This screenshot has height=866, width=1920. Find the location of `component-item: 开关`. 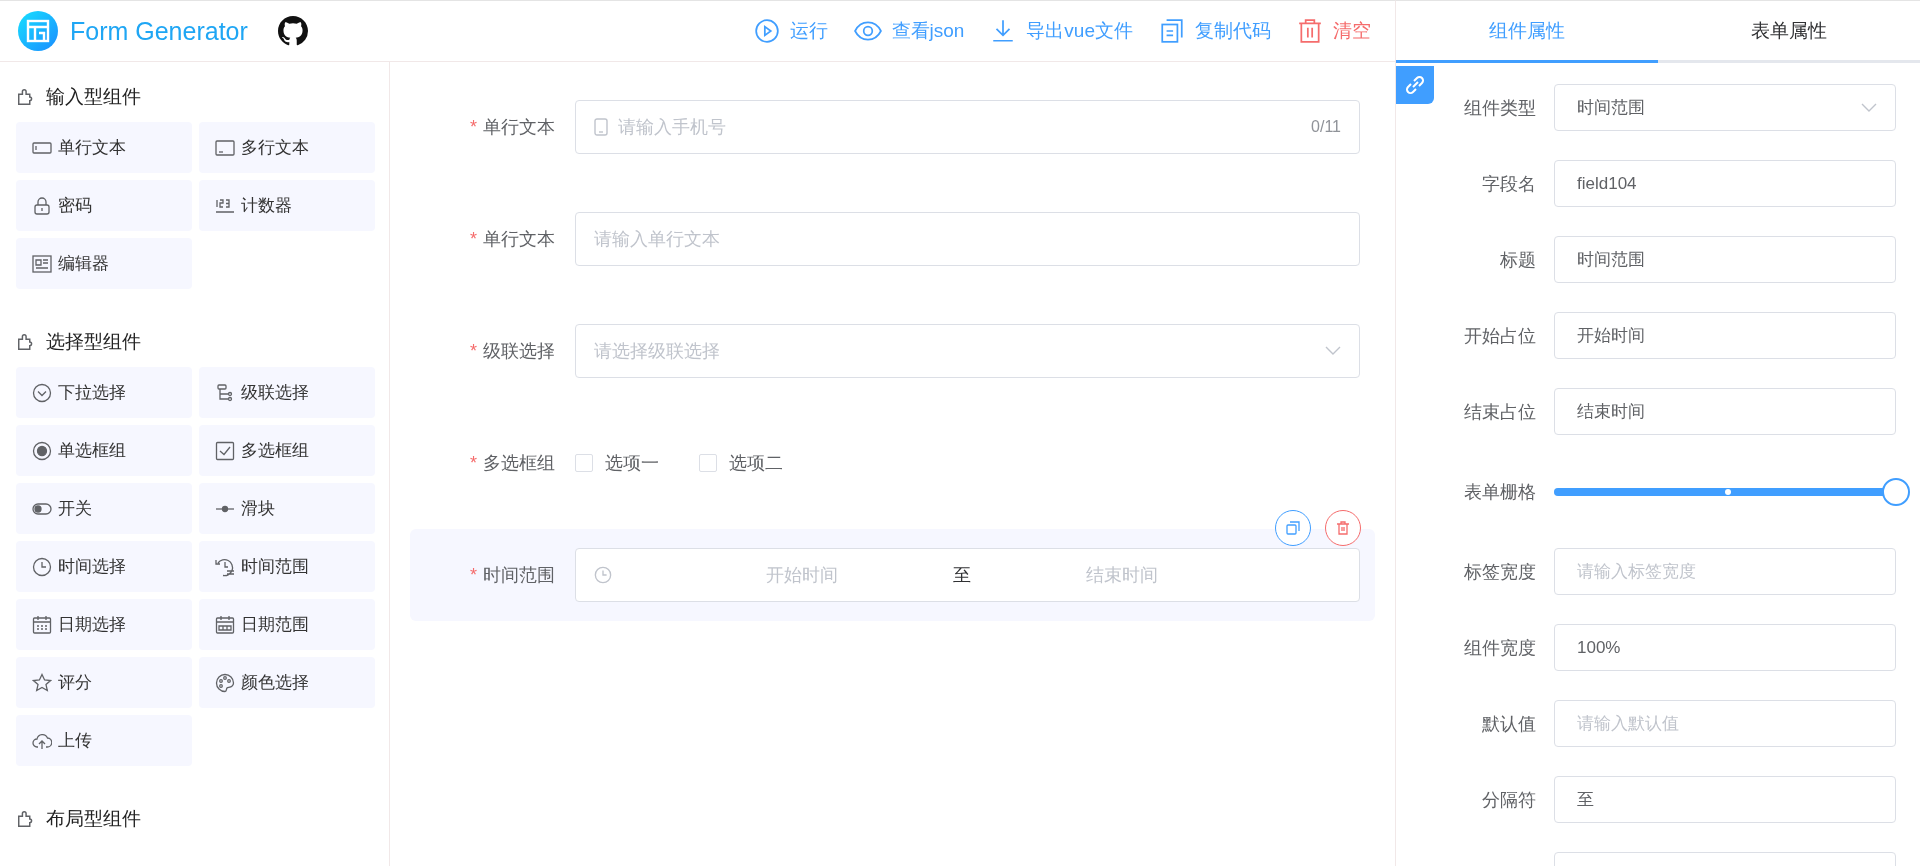

component-item: 开关 is located at coordinates (104, 508).